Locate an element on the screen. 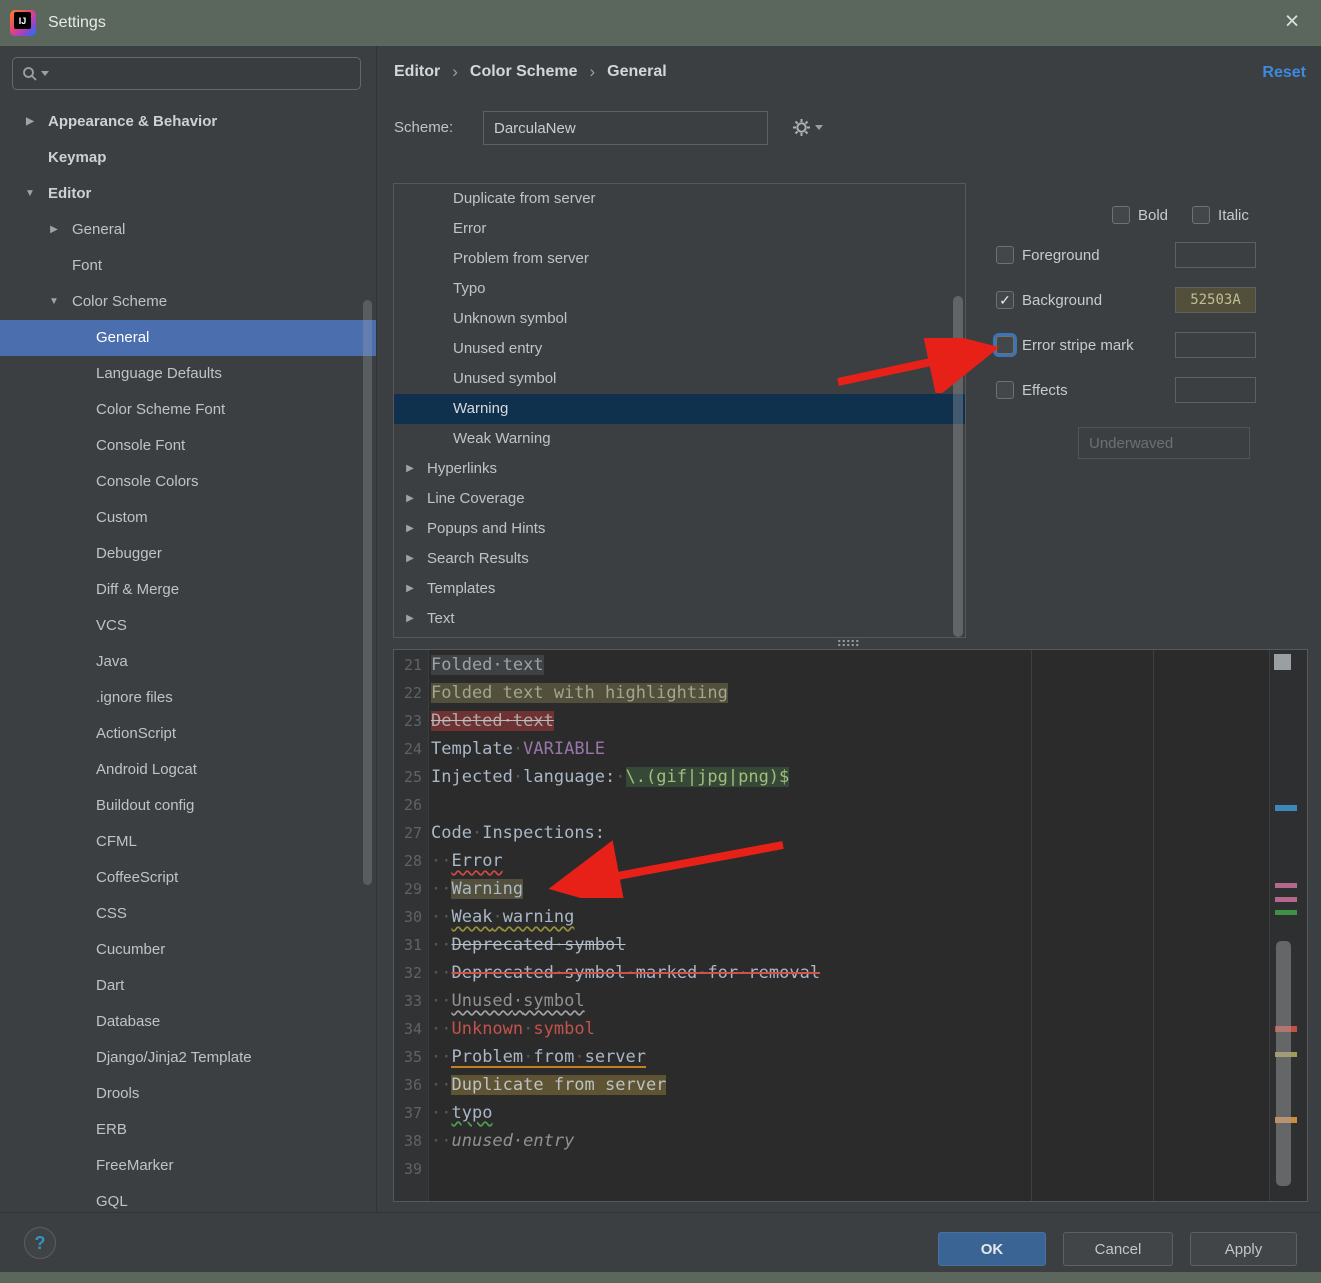 The height and width of the screenshot is (1283, 1321). sidebar-item-color-scheme: ▼ Color Scheme is located at coordinates (188, 302).